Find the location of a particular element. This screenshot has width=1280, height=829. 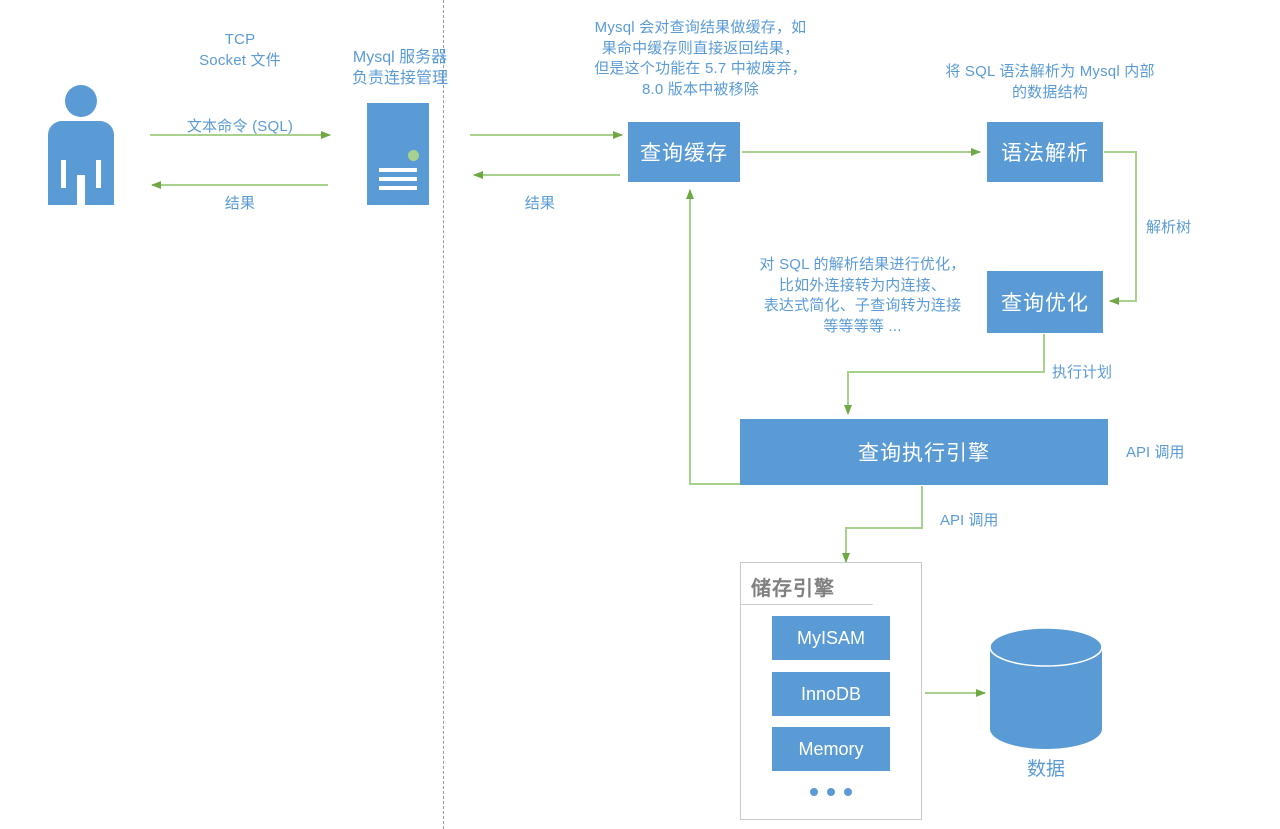

storage-engine-title: 储存引擎 is located at coordinates (793, 589).